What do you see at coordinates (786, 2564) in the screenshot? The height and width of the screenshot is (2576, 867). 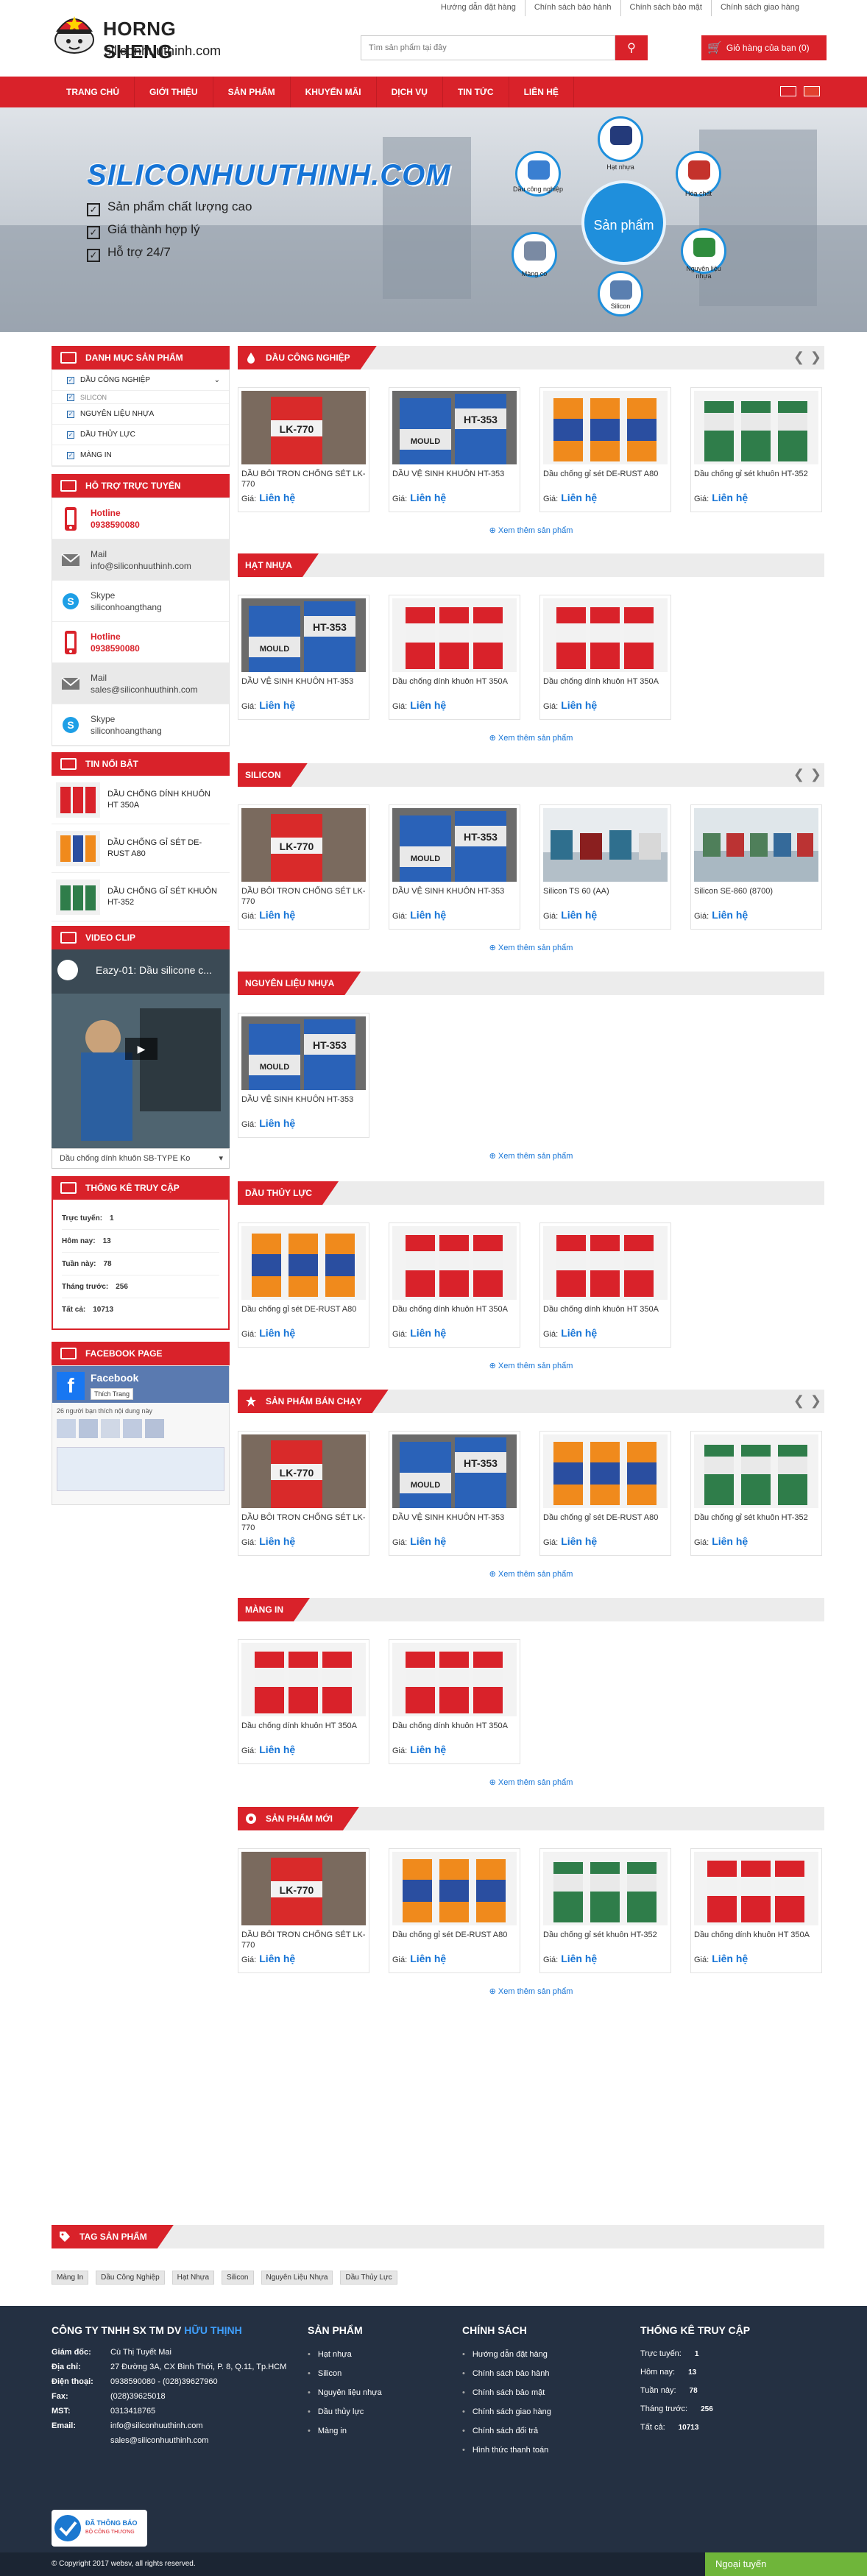 I see `online-chat-button: Ngoại tuyến` at bounding box center [786, 2564].